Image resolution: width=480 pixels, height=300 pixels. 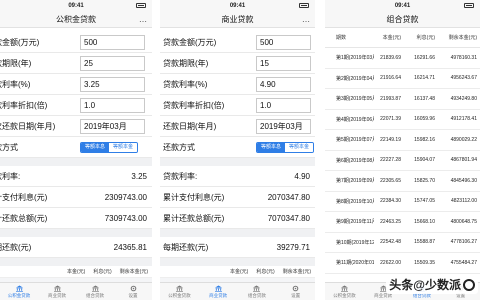 What do you see at coordinates (24, 218) in the screenshot?
I see `total-repayment-label: 累计还款总额(元)` at bounding box center [24, 218].